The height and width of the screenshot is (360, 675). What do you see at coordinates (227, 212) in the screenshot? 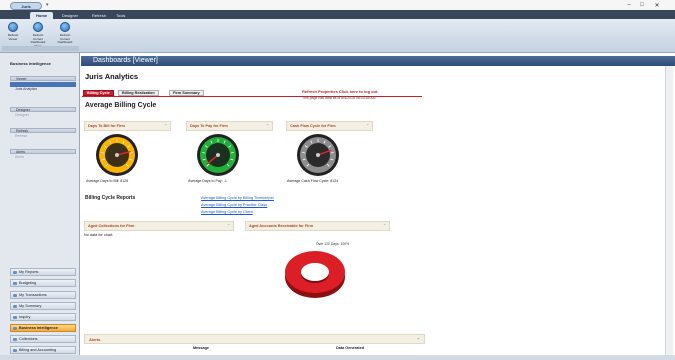
I see `report-link-client: Average Billing Cycle by Client` at bounding box center [227, 212].